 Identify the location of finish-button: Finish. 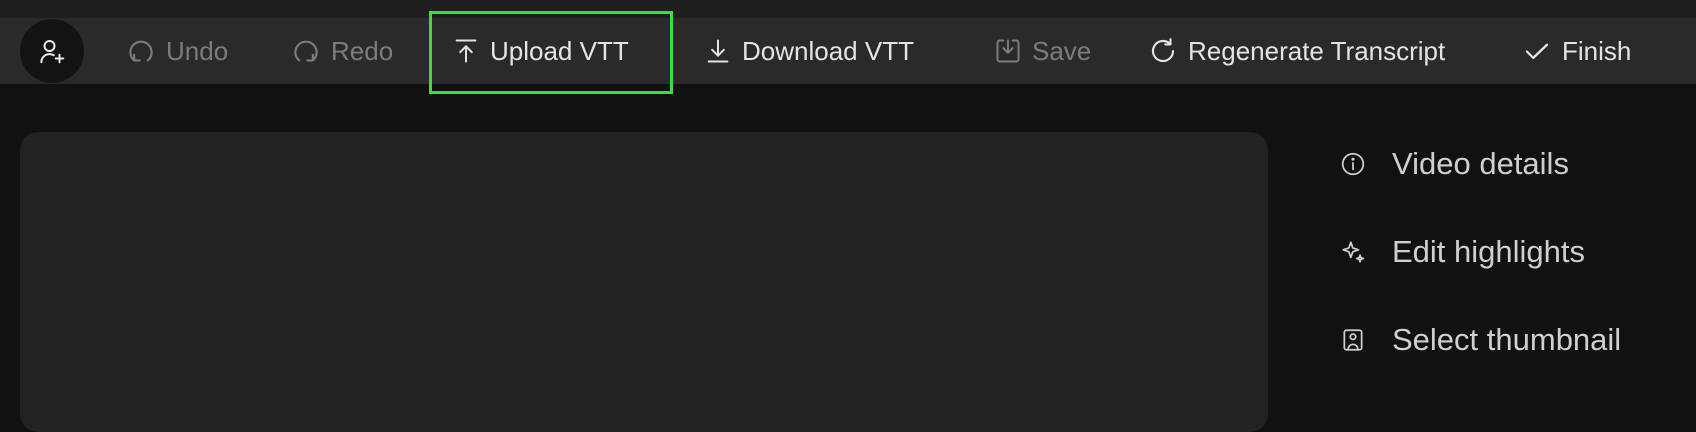
(1576, 51).